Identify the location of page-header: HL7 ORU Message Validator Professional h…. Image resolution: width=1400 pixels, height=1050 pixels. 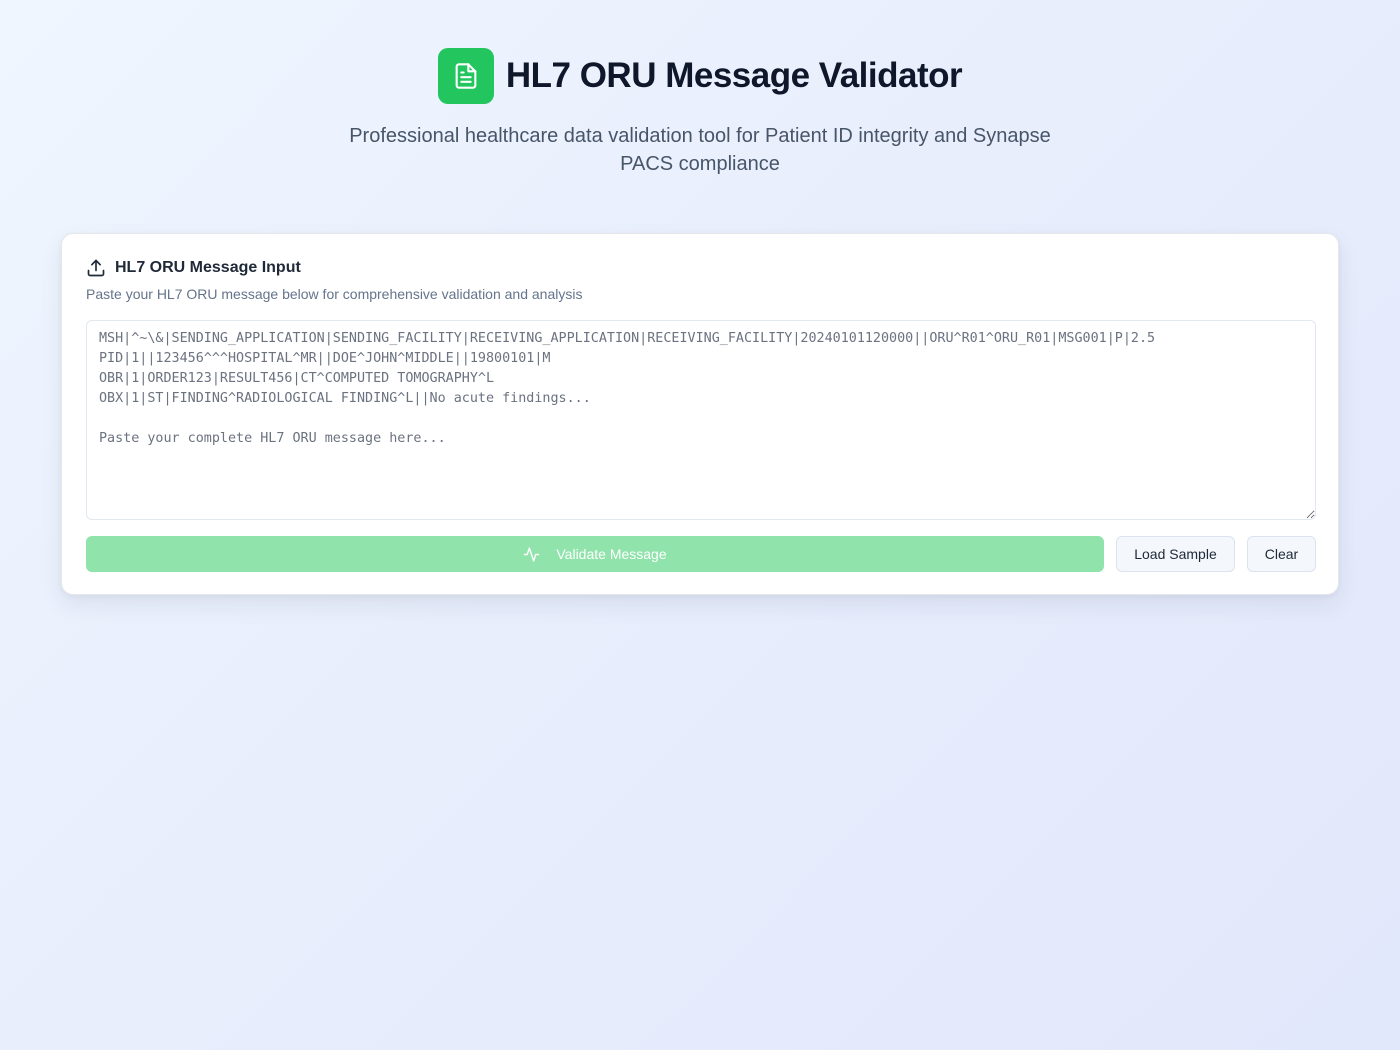
(700, 113).